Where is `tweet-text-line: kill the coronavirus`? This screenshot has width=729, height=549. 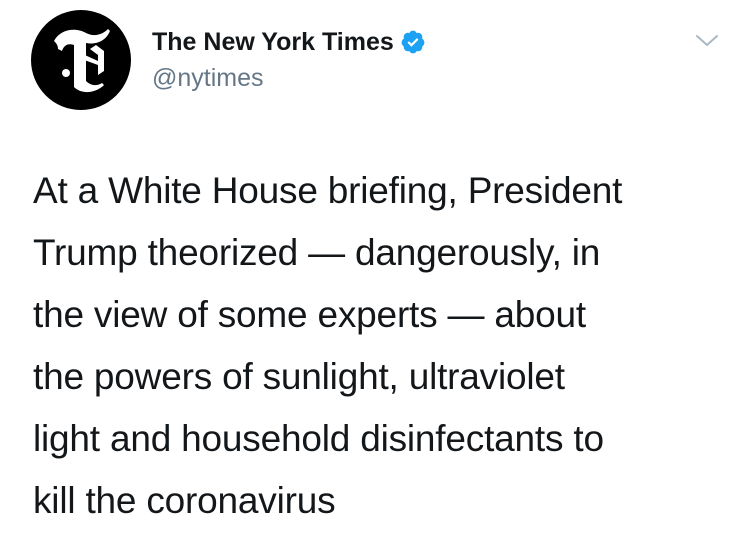
tweet-text-line: kill the coronavirus is located at coordinates (184, 500).